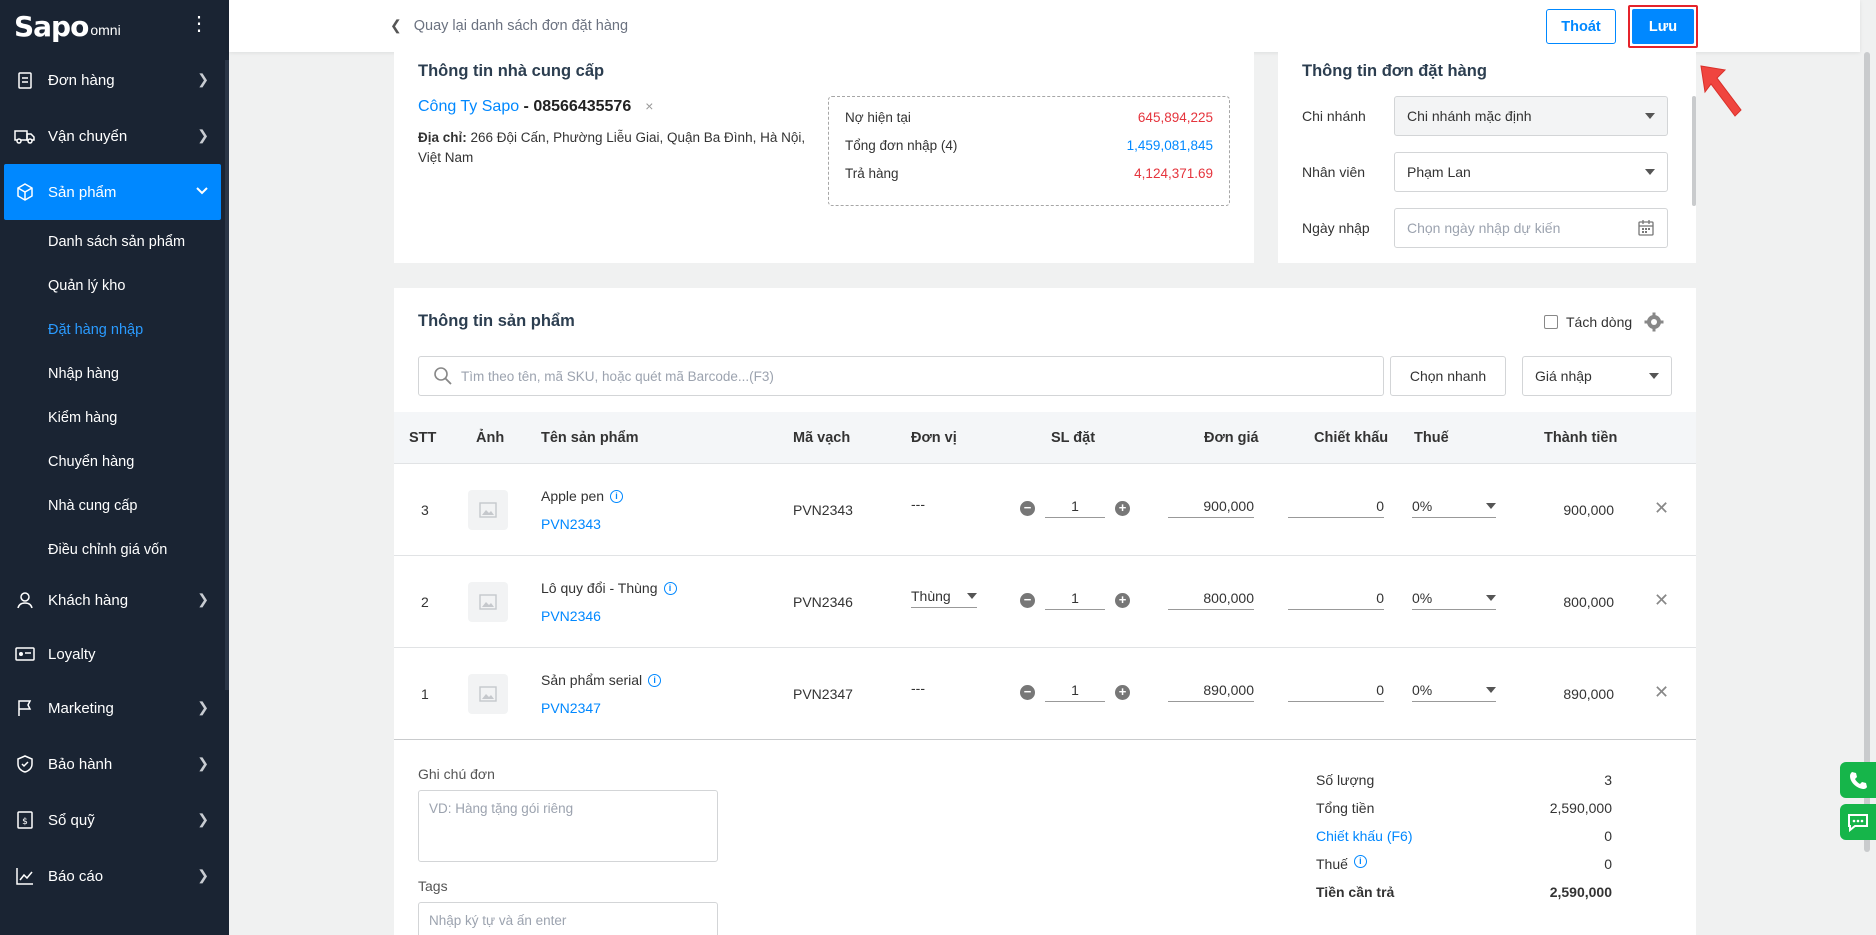  I want to click on summary-pay-label: Tiền cần trả, so click(1355, 892).